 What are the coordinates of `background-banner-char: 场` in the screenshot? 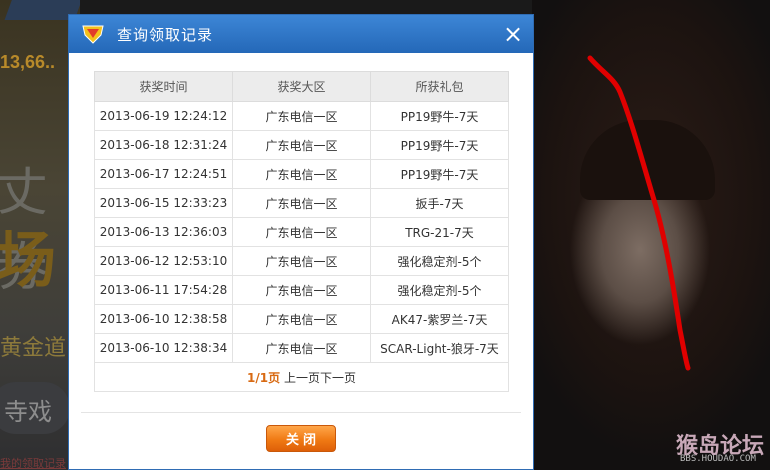 It's located at (28, 261).